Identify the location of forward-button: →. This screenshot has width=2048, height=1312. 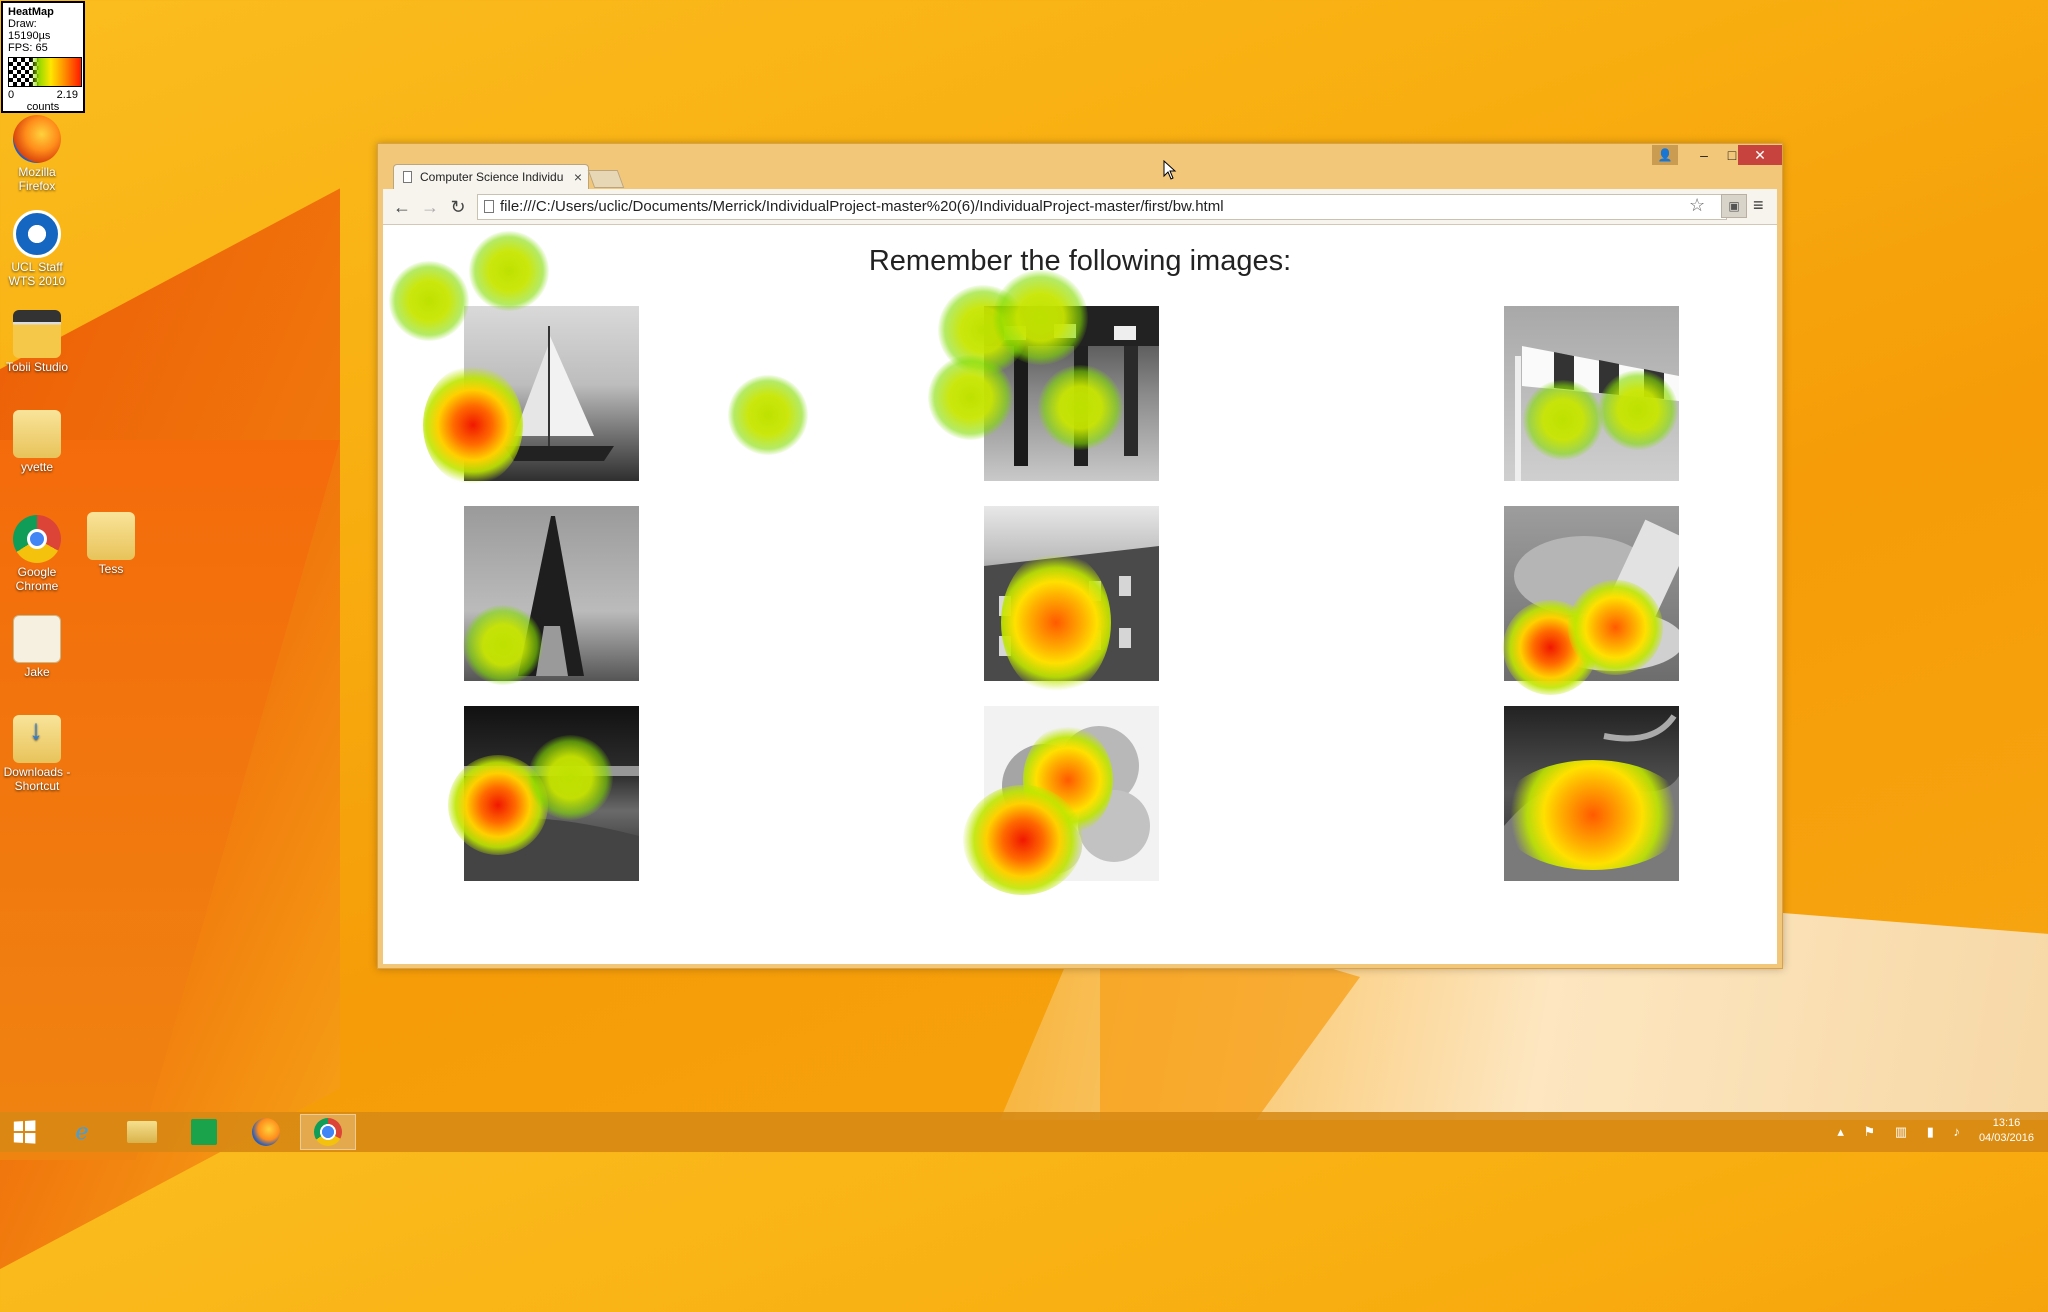
(430, 207).